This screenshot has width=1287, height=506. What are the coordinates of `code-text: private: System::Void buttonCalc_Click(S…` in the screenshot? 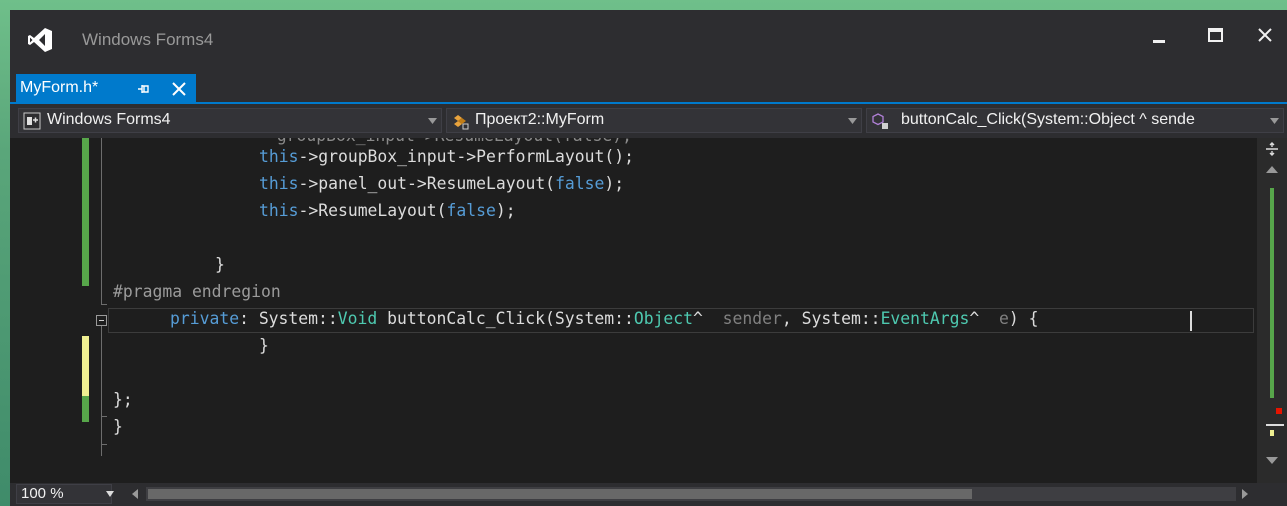 It's located at (604, 318).